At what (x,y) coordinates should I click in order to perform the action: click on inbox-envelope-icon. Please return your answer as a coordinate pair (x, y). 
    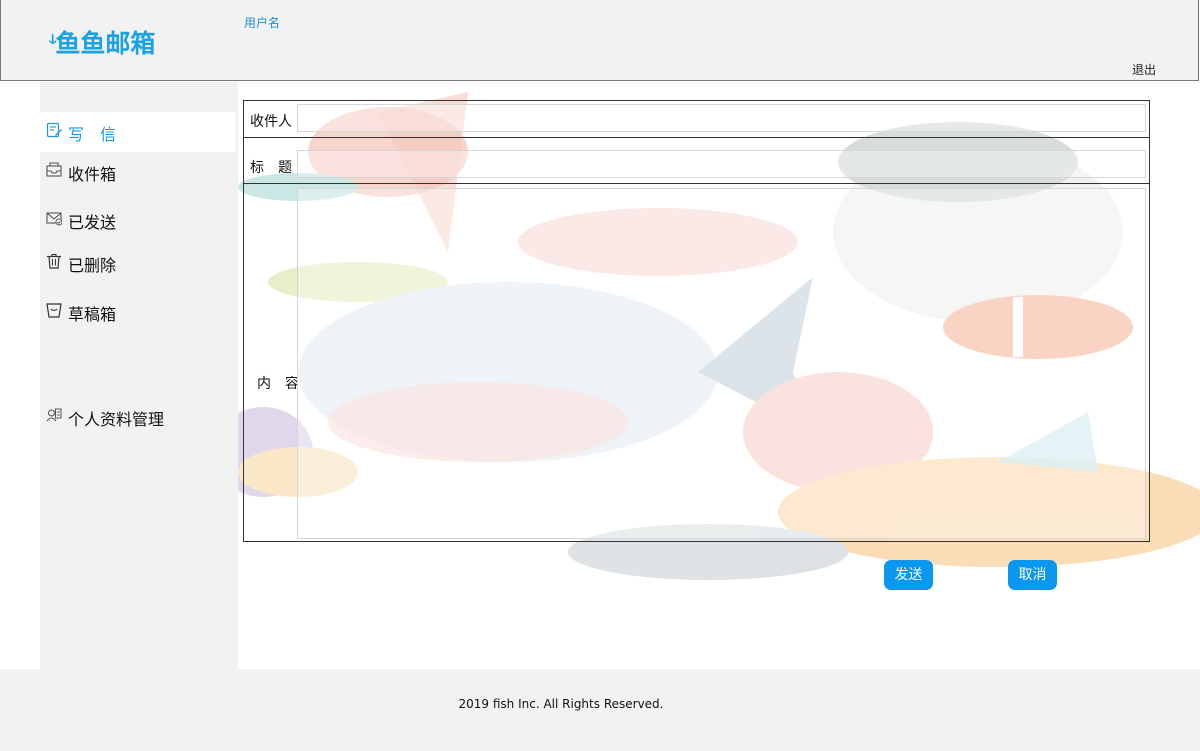
    Looking at the image, I should click on (54, 169).